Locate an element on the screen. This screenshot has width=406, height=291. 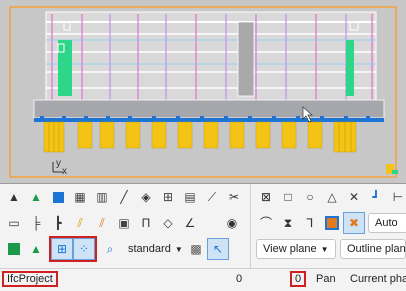
auto-label: Auto is located at coordinates (386, 223).